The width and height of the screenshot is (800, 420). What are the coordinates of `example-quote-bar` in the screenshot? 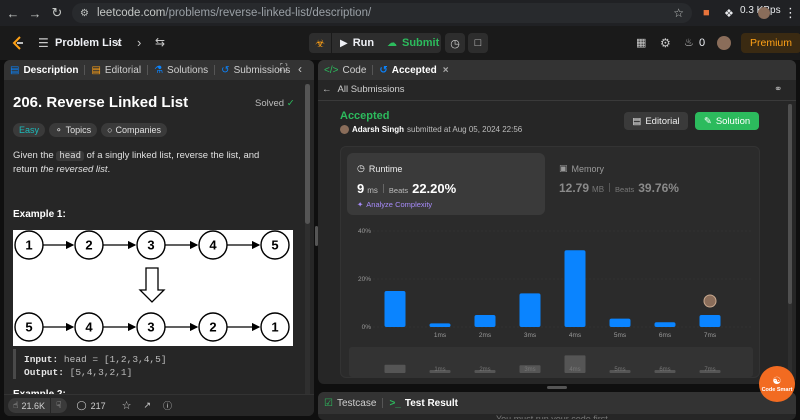 It's located at (14, 364).